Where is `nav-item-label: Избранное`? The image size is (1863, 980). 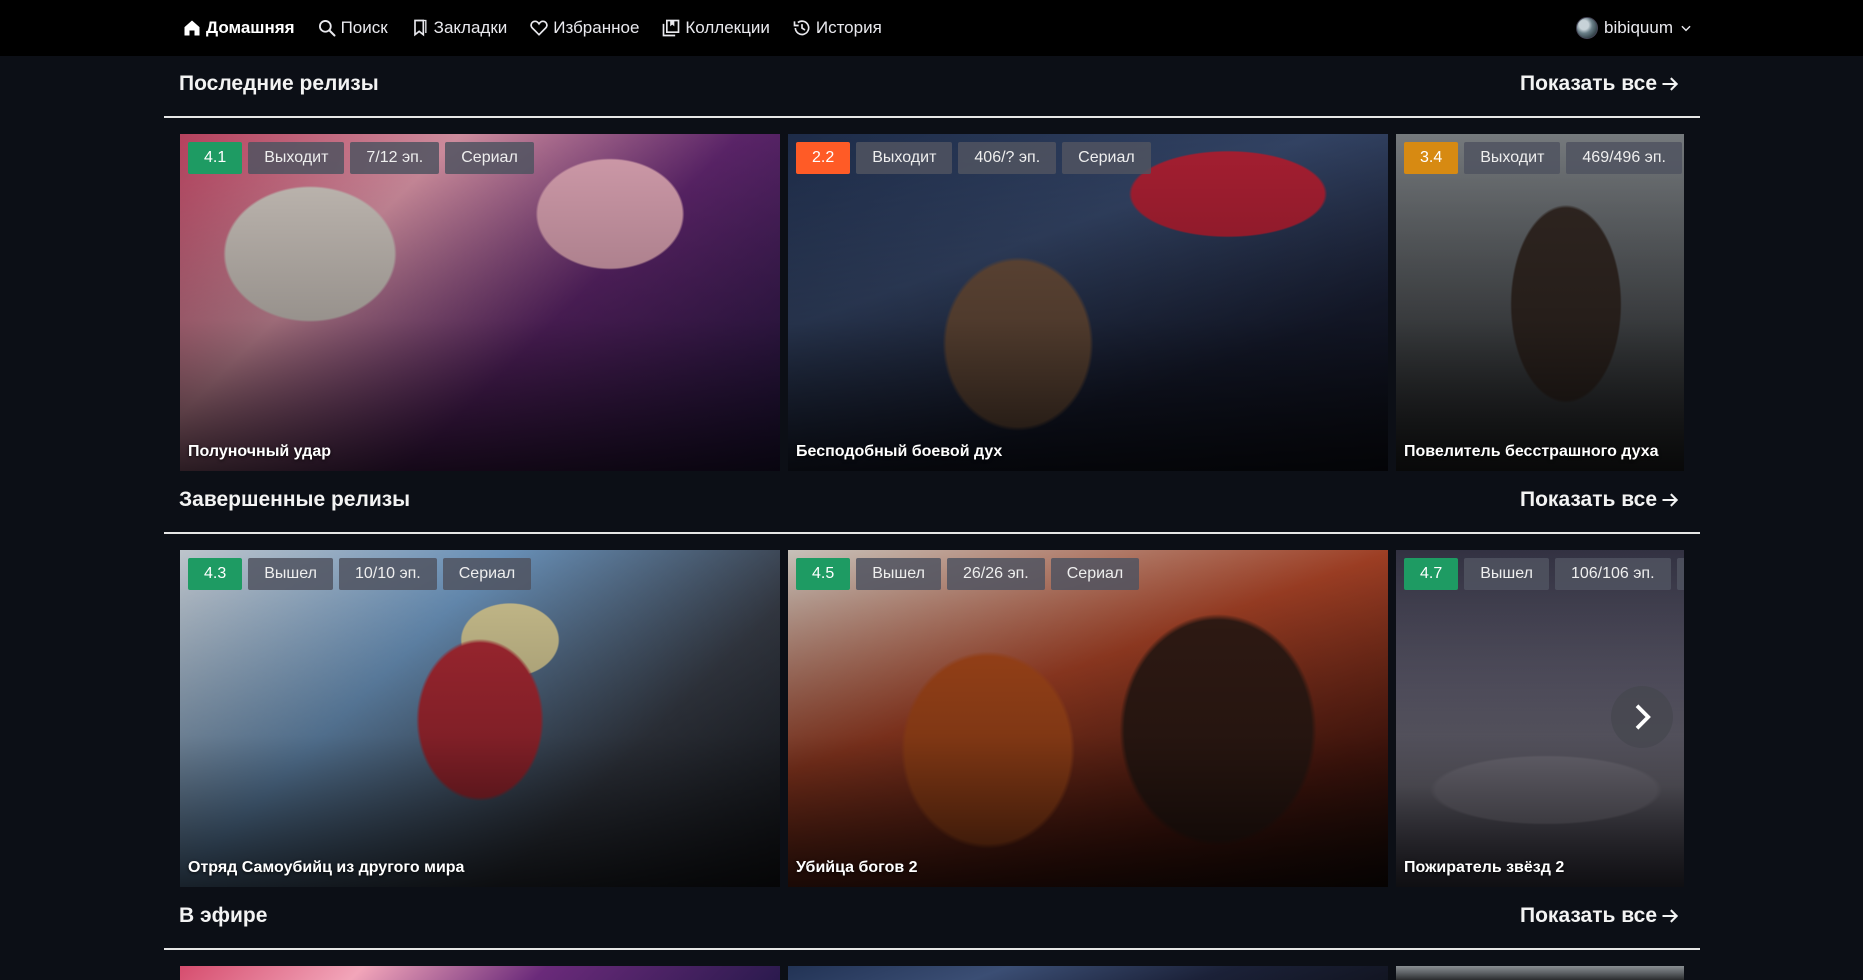 nav-item-label: Избранное is located at coordinates (596, 27).